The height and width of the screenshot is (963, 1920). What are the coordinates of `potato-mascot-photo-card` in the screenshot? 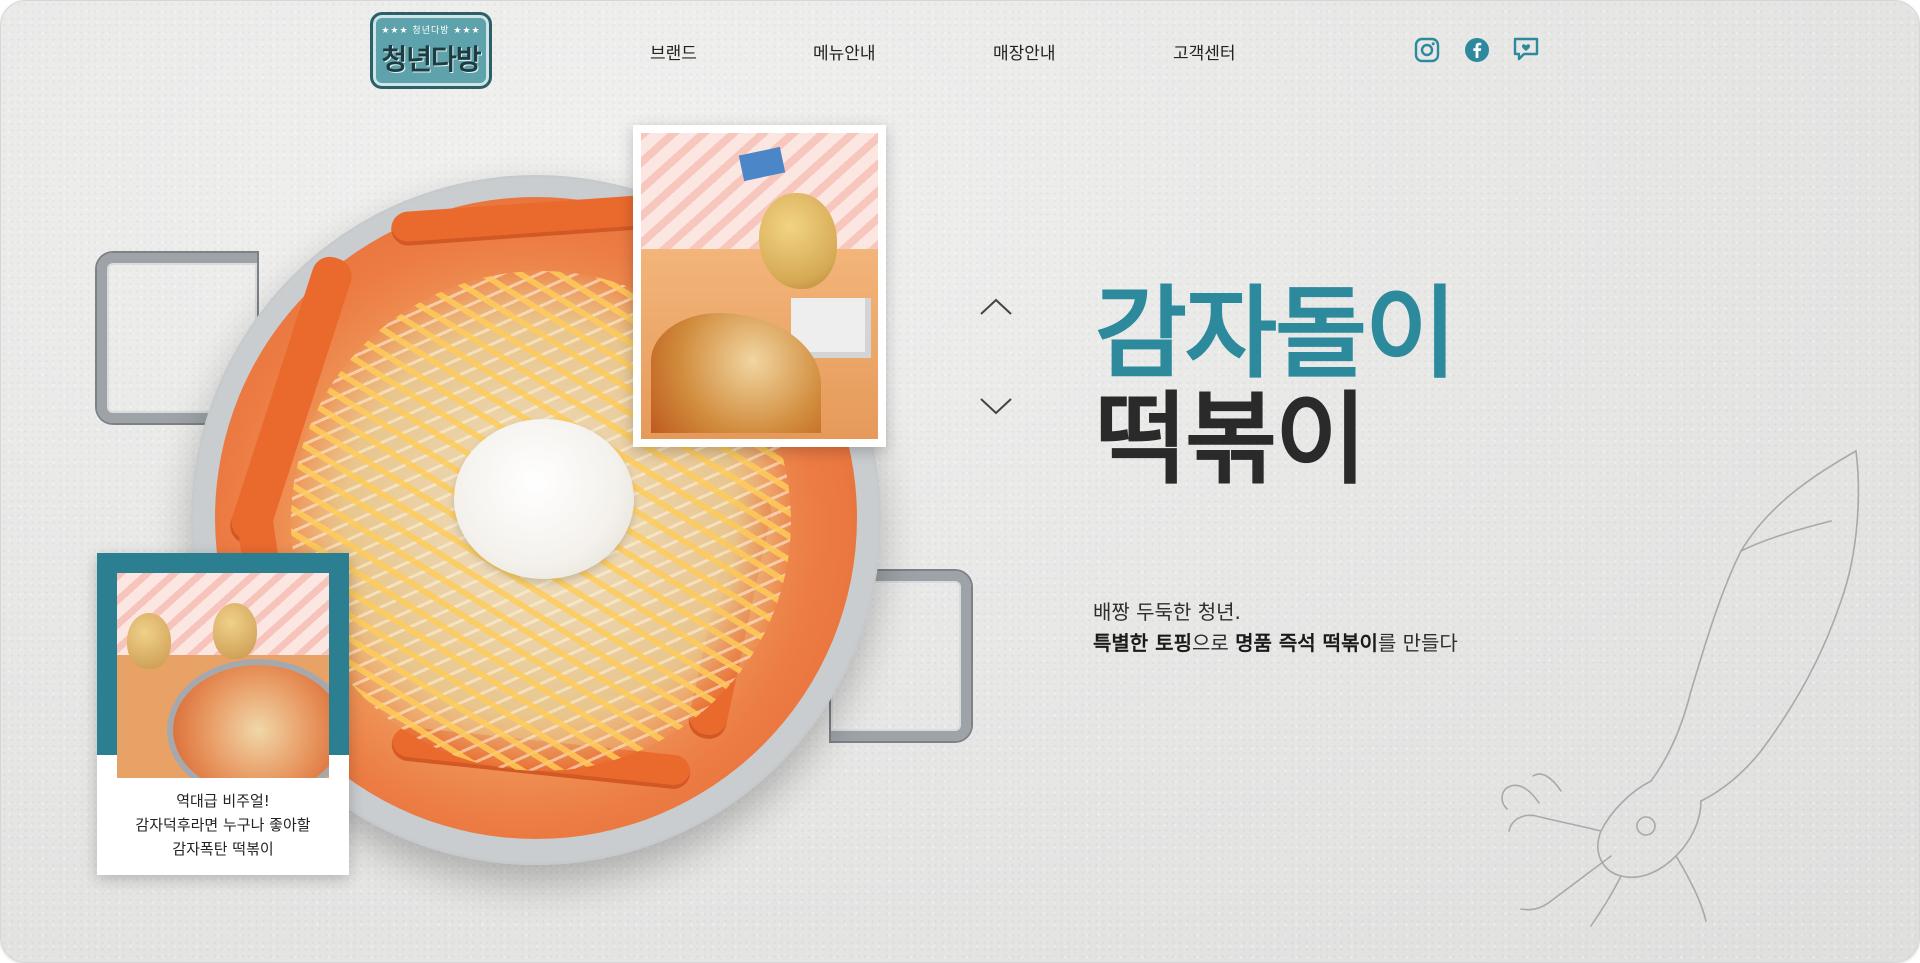 It's located at (759, 286).